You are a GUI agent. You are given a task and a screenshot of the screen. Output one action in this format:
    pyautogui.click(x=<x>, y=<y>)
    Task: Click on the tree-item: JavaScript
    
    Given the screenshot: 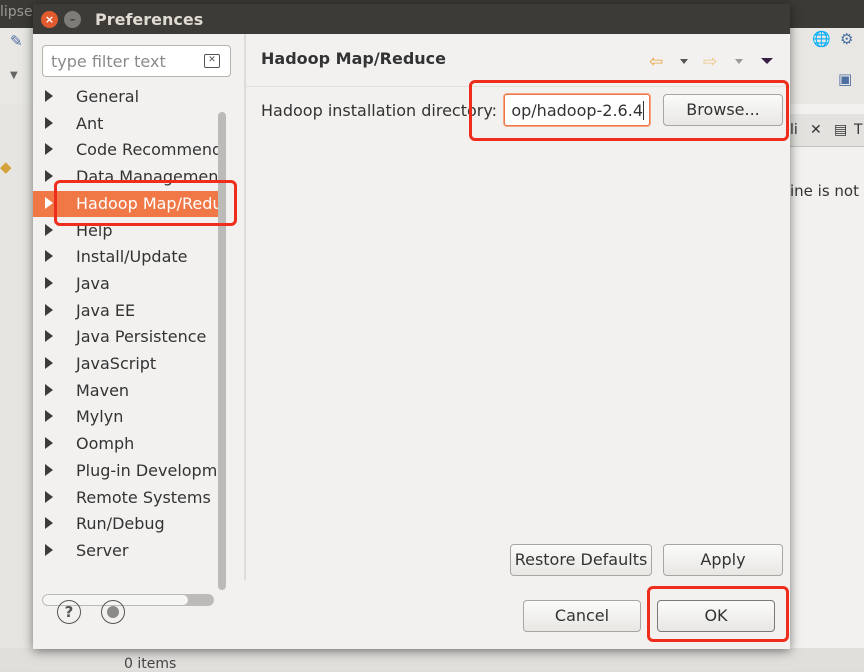 What is the action you would take?
    pyautogui.click(x=128, y=364)
    